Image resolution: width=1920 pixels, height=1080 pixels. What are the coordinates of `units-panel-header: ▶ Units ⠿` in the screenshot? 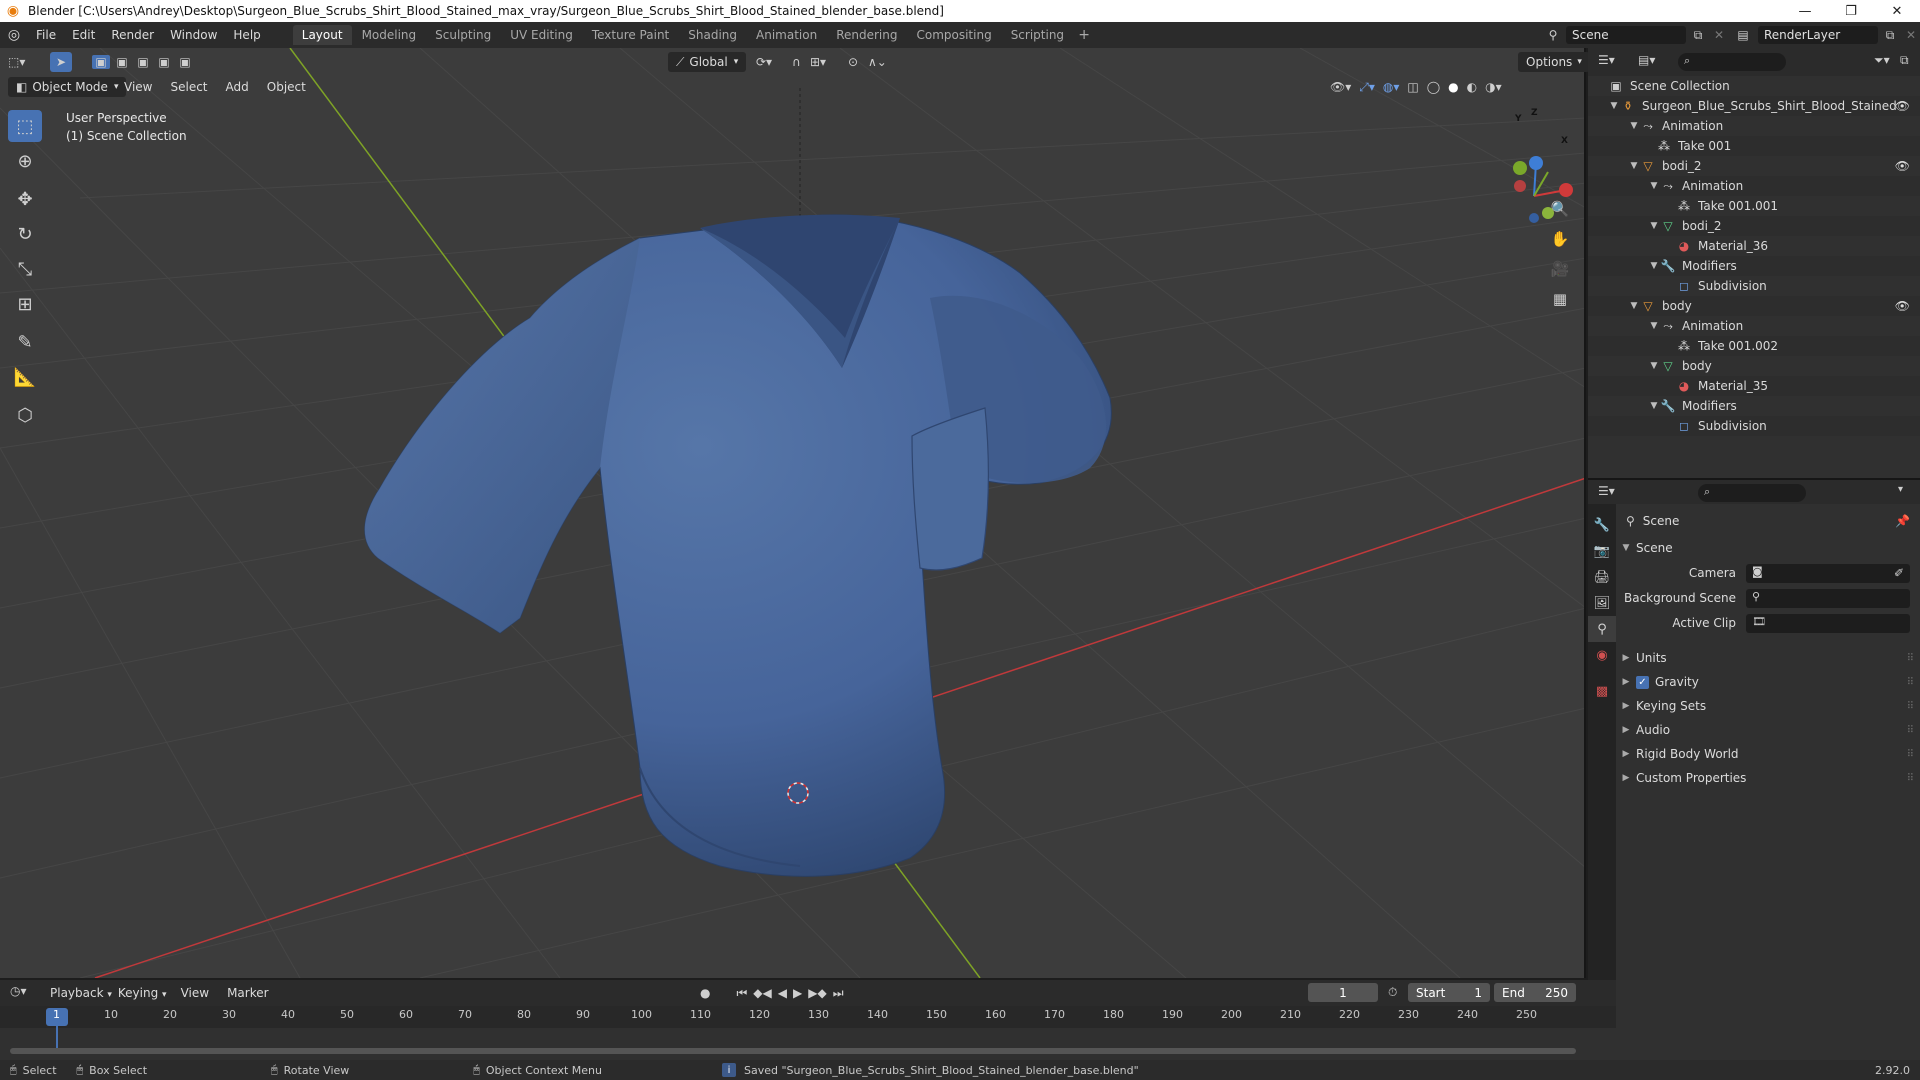 It's located at (1768, 658).